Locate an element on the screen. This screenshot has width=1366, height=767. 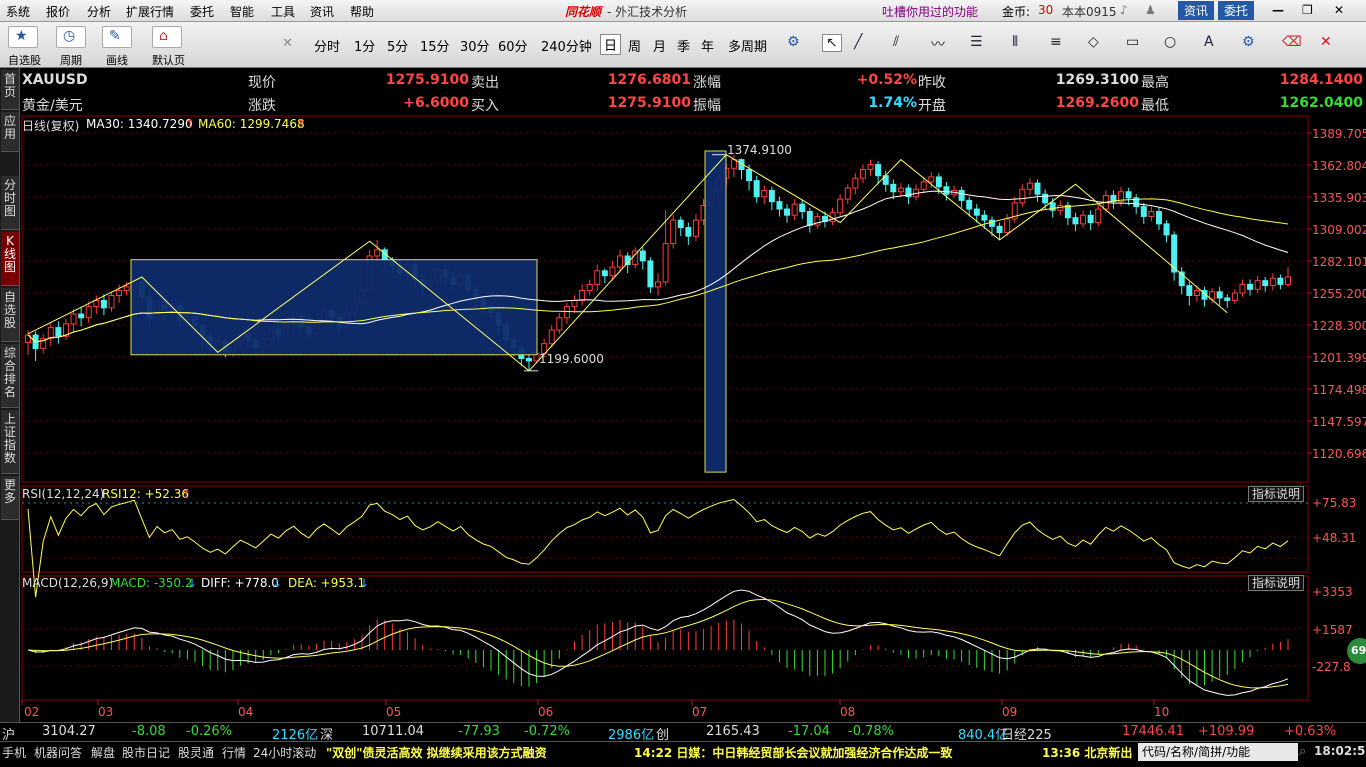
badge-count: 69 is located at coordinates (1358, 650).